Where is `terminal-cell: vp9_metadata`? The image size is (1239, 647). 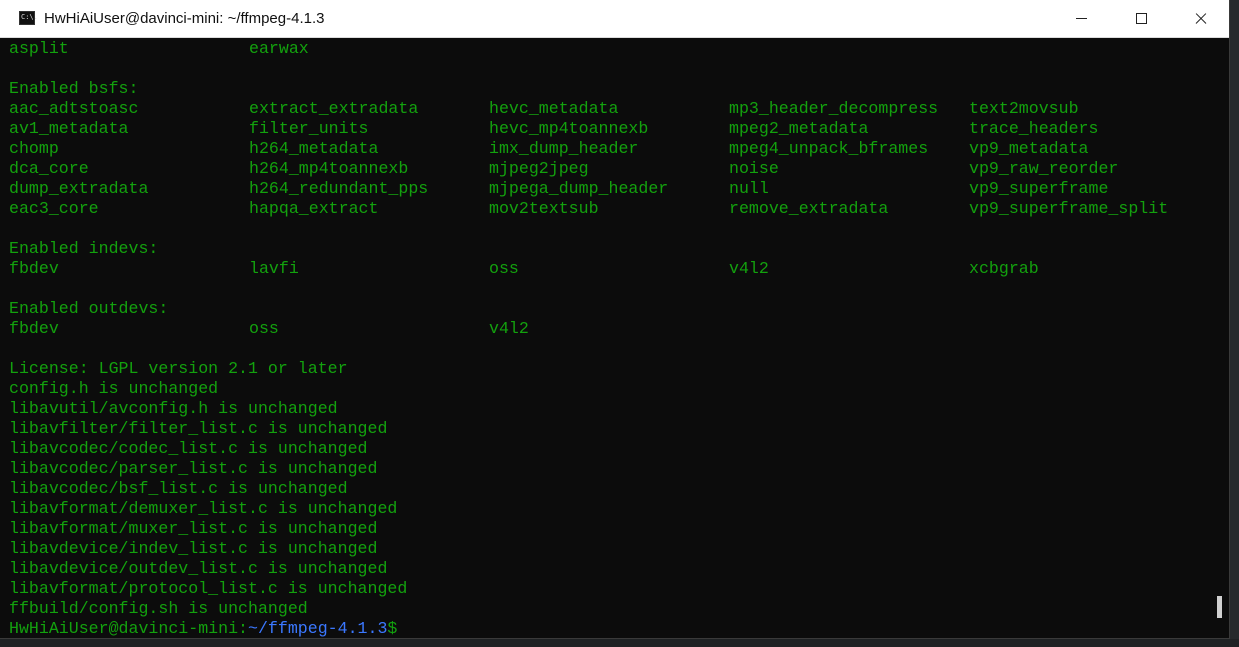
terminal-cell: vp9_metadata is located at coordinates (1029, 148).